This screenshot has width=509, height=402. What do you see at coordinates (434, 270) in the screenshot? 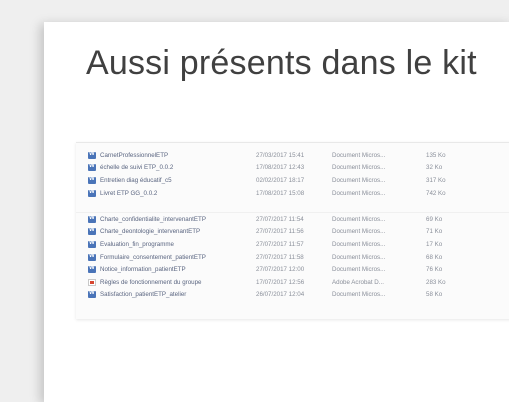
I see `file-size: 76 Ko` at bounding box center [434, 270].